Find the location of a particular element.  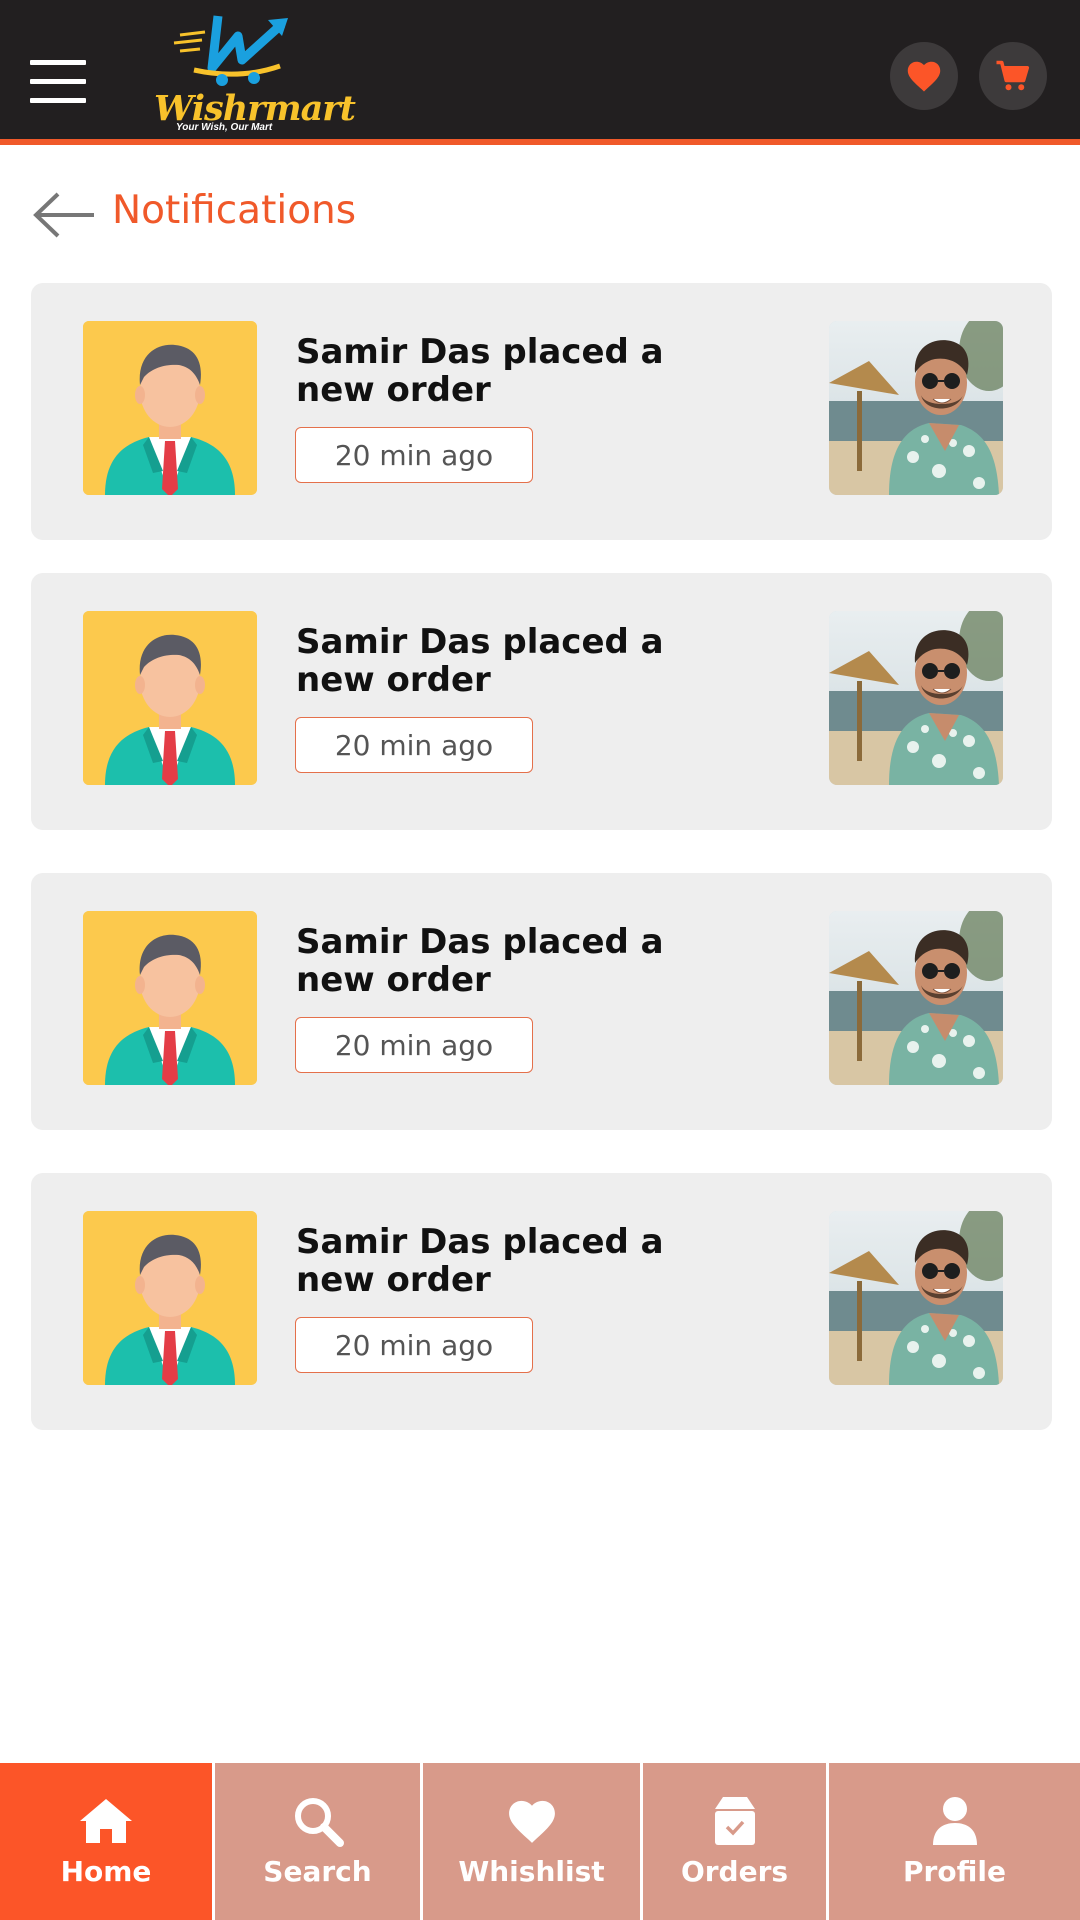

nav-search-label: Search is located at coordinates (317, 1871).